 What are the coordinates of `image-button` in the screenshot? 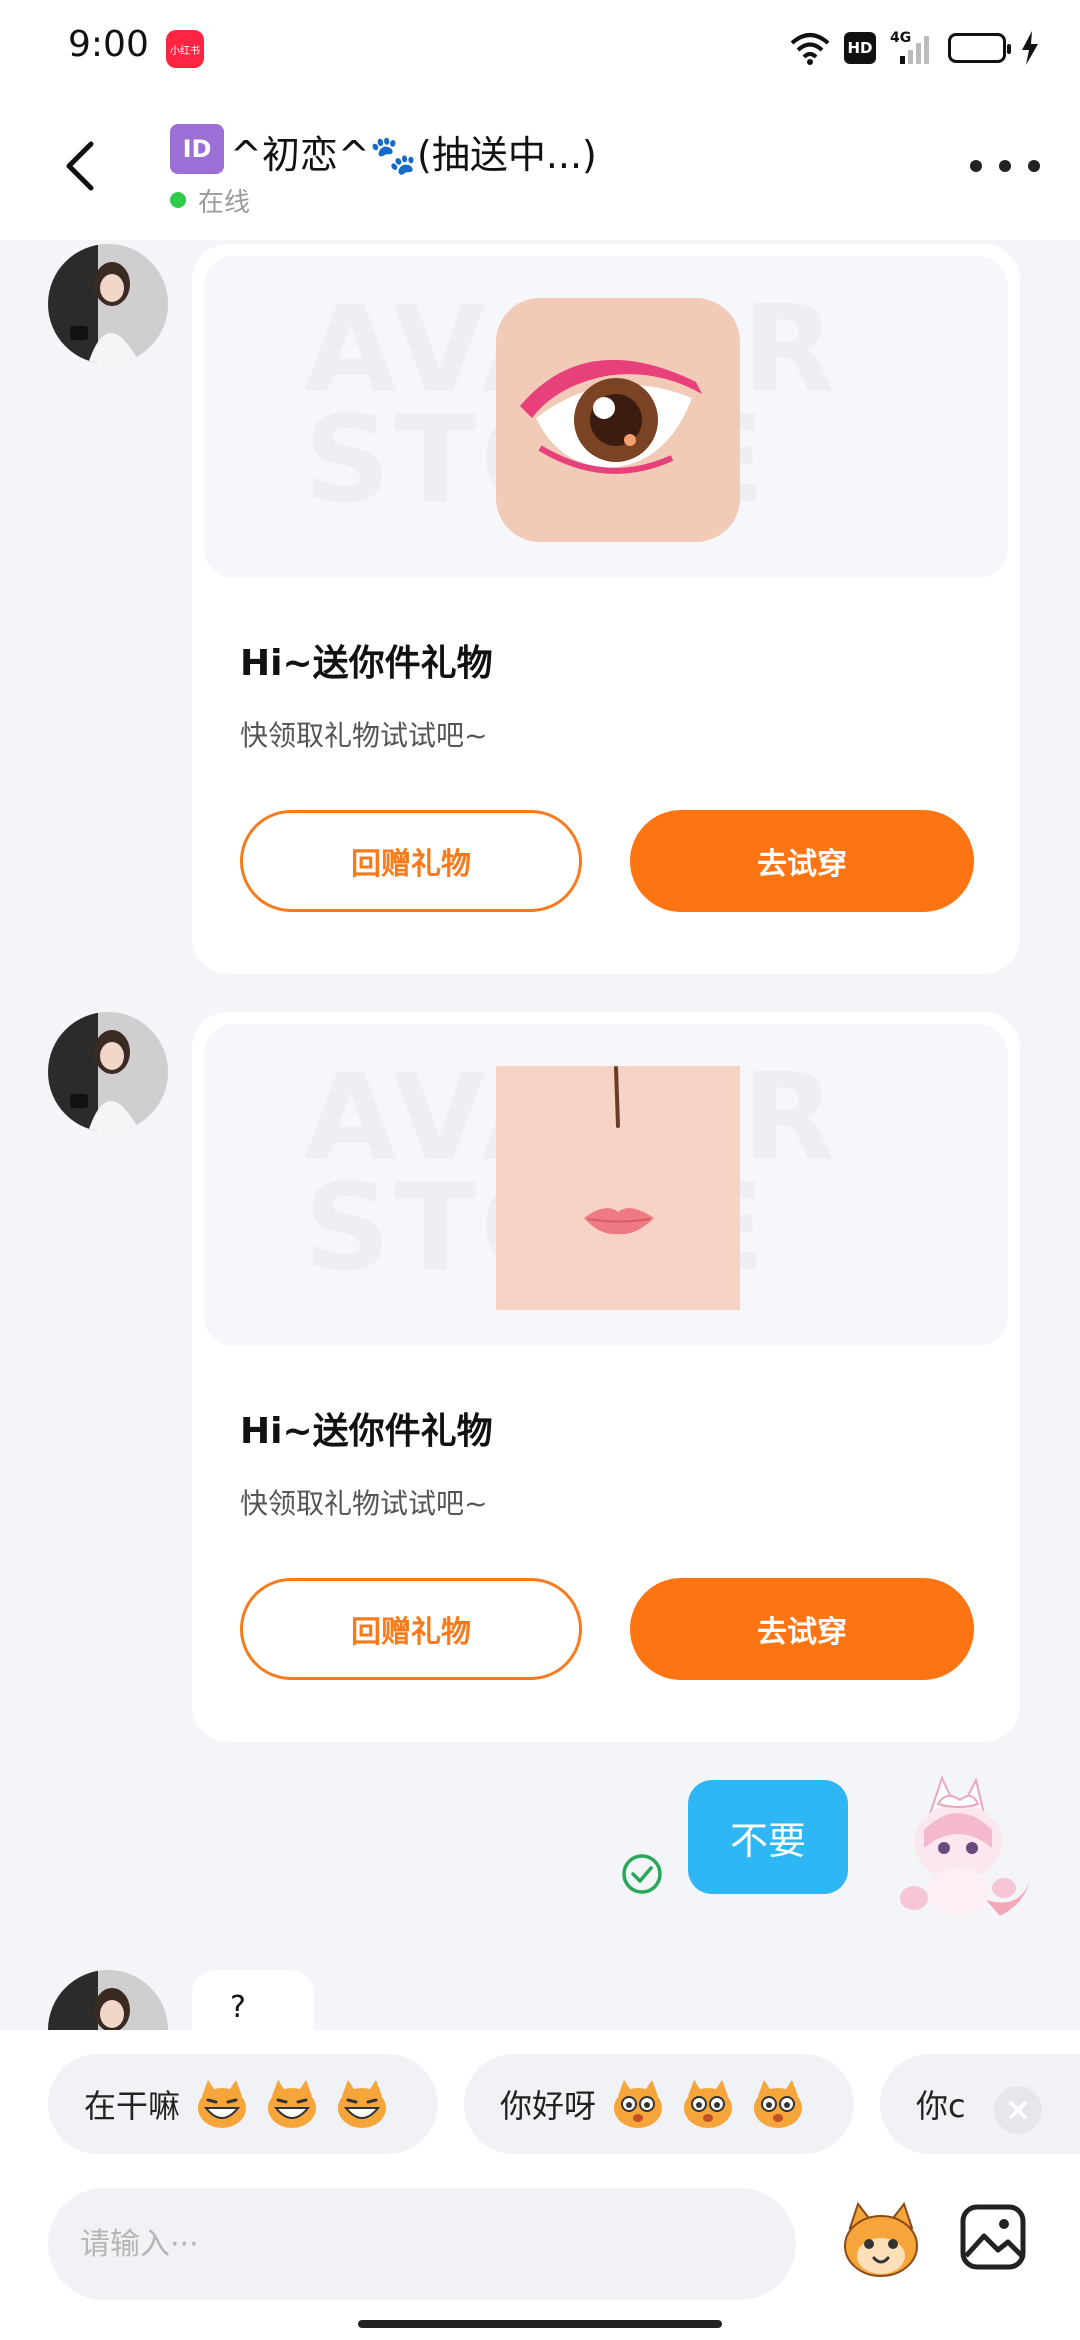 It's located at (993, 2237).